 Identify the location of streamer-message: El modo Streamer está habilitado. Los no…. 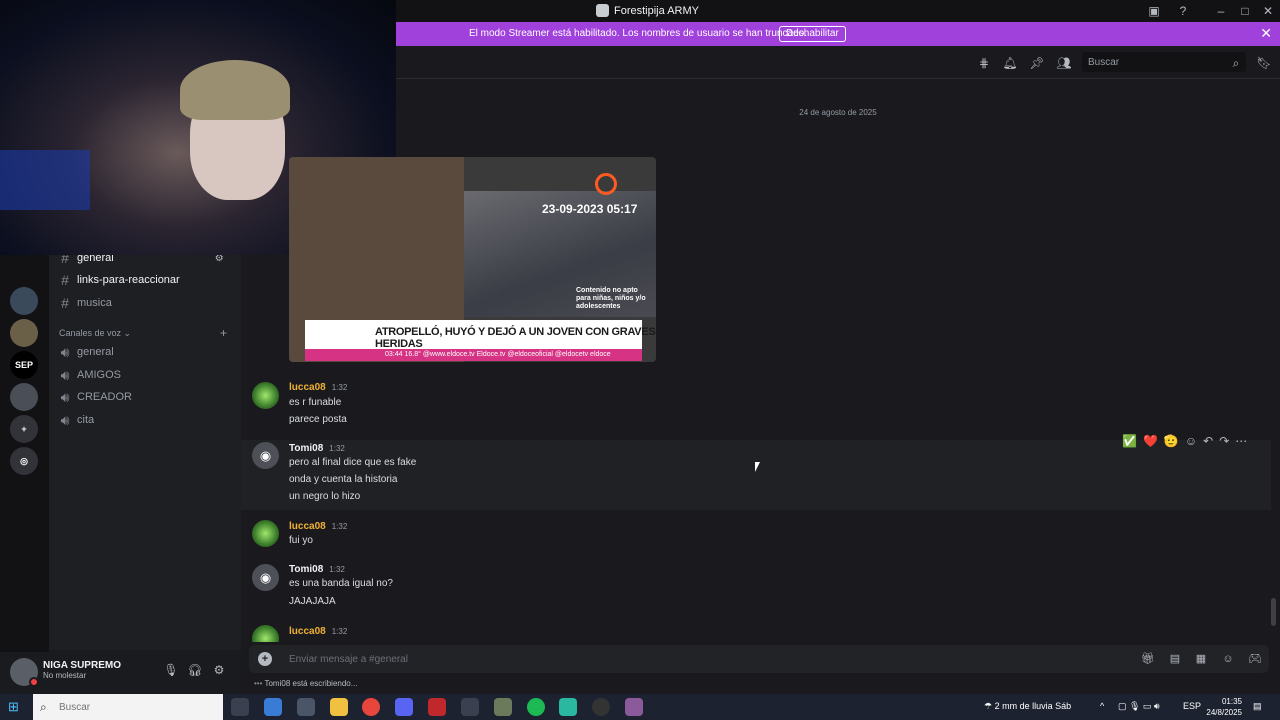
(638, 33).